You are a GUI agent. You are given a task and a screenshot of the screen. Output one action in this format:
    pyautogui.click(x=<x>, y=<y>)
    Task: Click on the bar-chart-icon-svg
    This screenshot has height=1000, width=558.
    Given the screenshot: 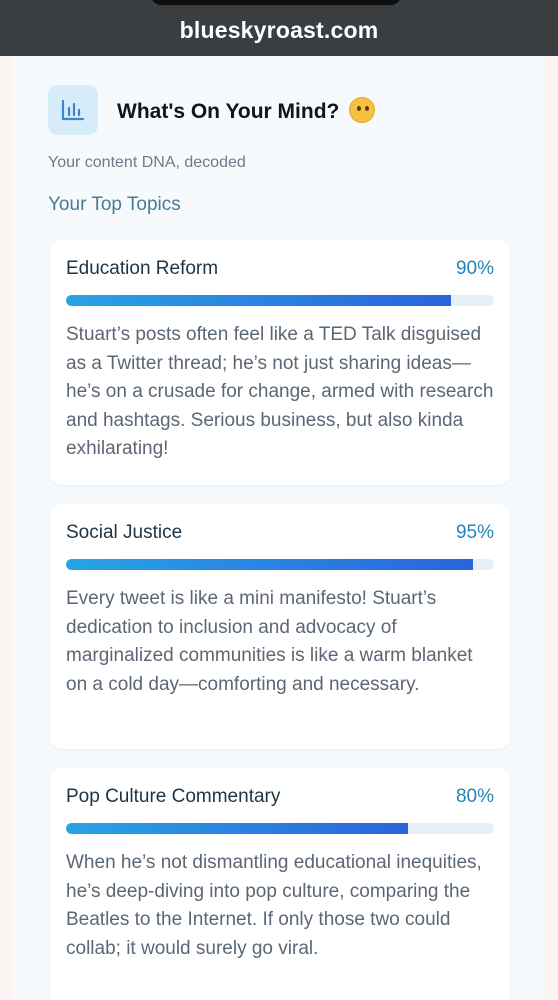 What is the action you would take?
    pyautogui.click(x=73, y=110)
    